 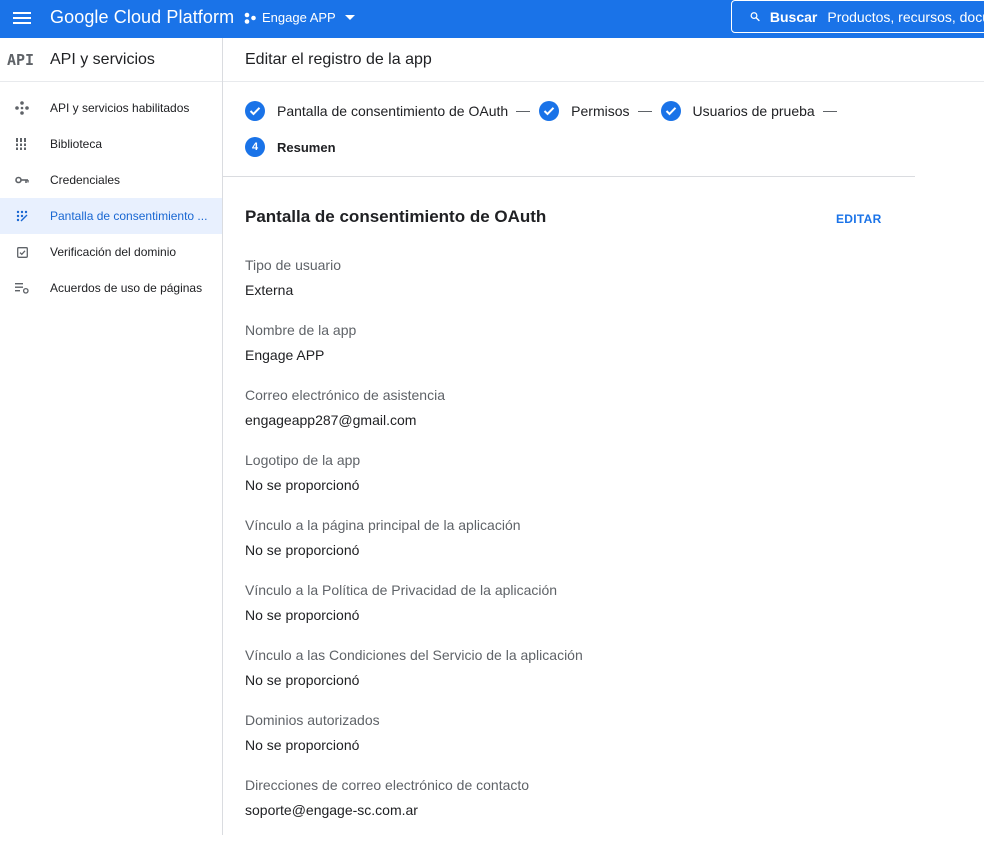 What do you see at coordinates (570, 147) in the screenshot?
I see `stepper-row: 4 Resumen` at bounding box center [570, 147].